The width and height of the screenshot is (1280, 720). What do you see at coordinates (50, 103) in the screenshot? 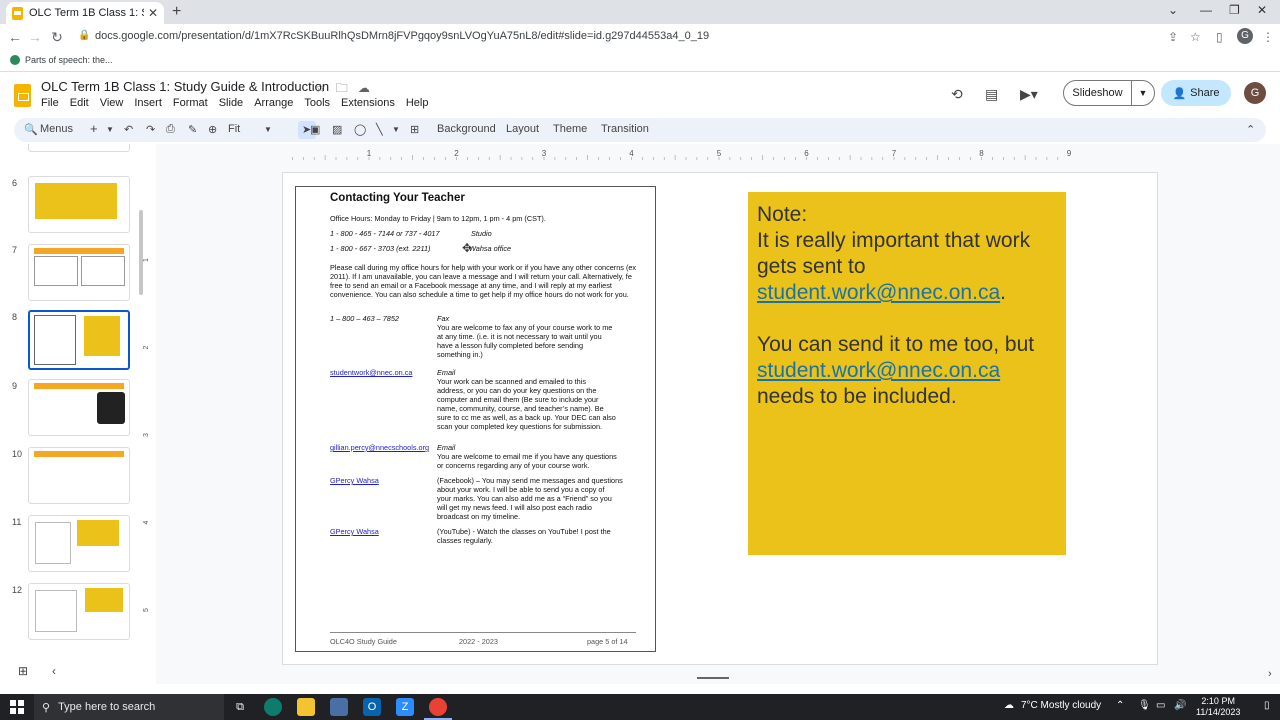
I see `menu-file: File` at bounding box center [50, 103].